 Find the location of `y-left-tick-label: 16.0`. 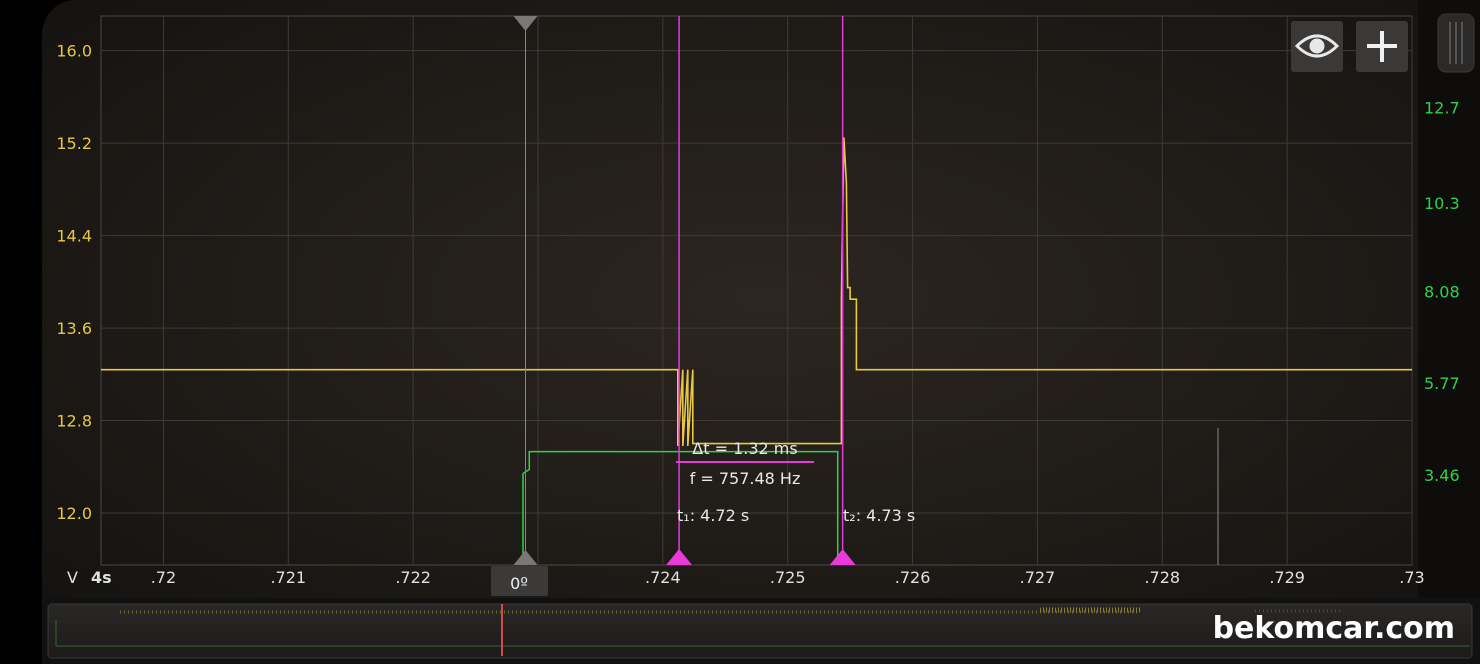

y-left-tick-label: 16.0 is located at coordinates (74, 51).